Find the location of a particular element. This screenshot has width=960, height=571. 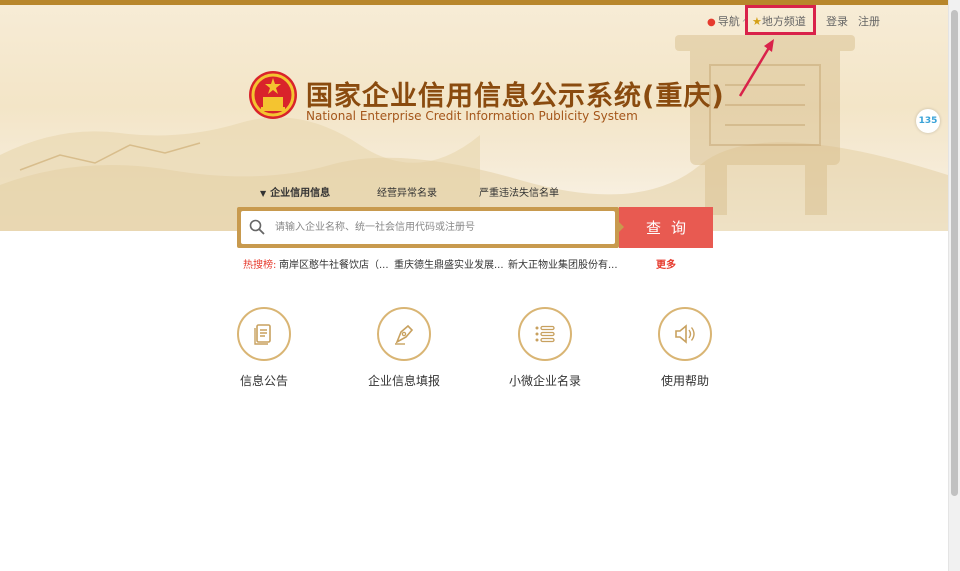

nav-directory-link: ● 导航 ^ is located at coordinates (727, 21).